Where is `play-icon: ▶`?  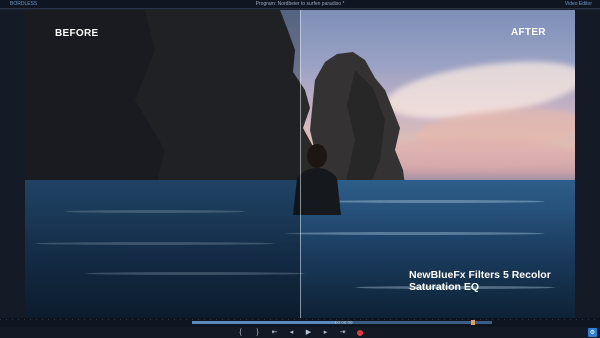 play-icon: ▶ is located at coordinates (308, 332).